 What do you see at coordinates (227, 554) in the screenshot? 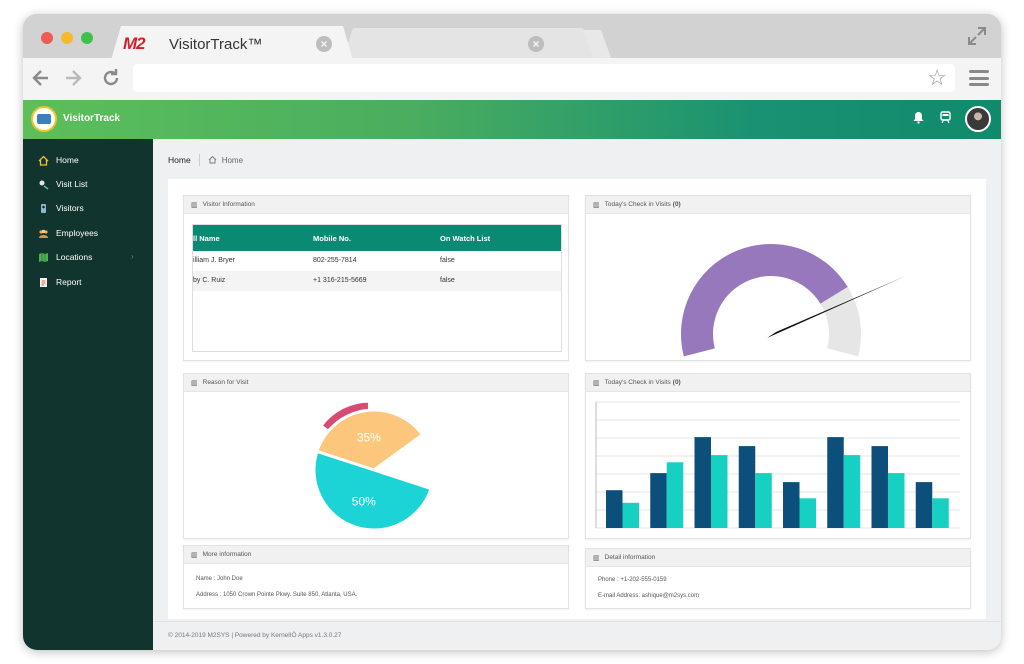
I see `panel-title: More information` at bounding box center [227, 554].